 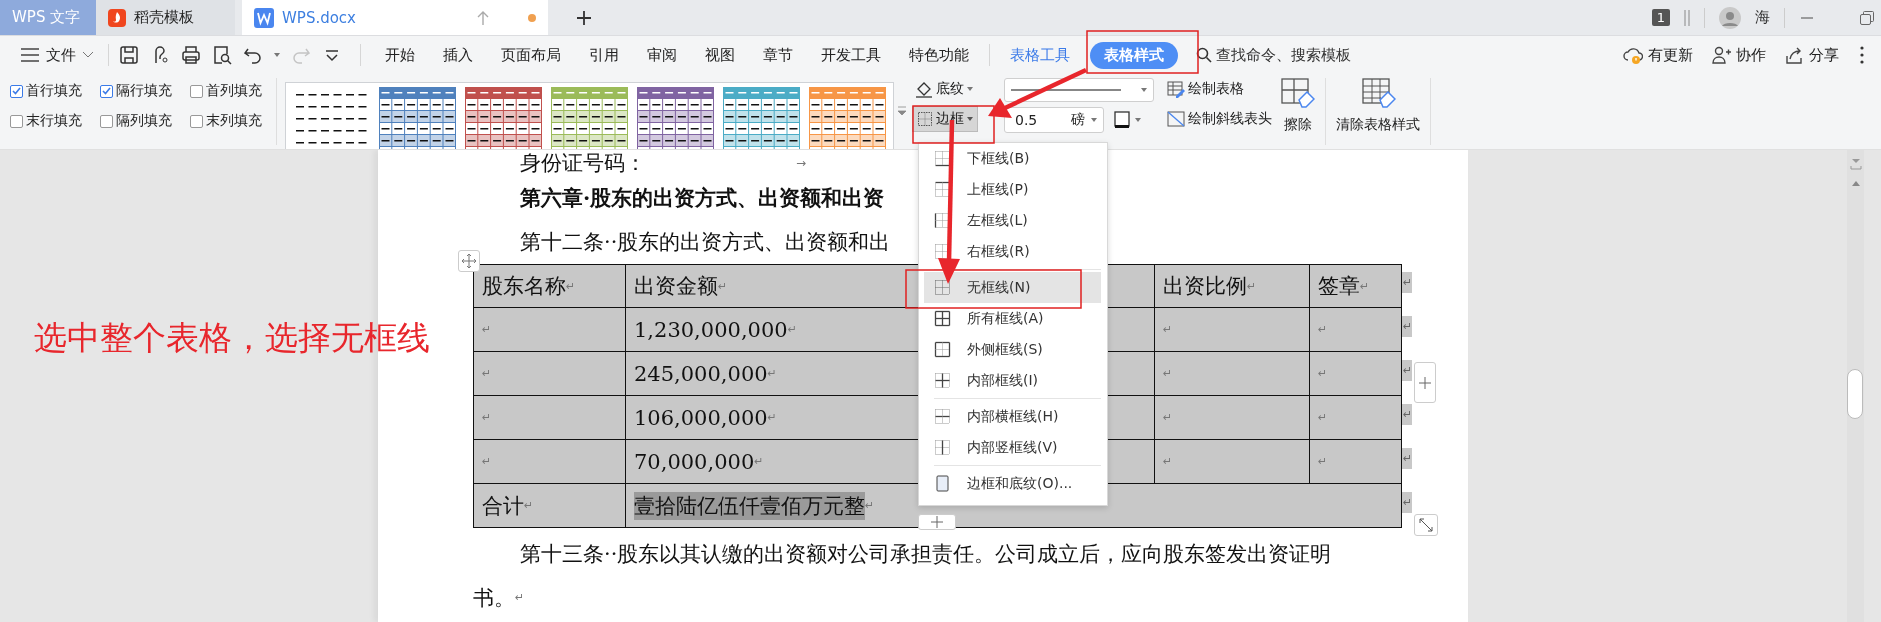 What do you see at coordinates (1633, 55) in the screenshot?
I see `cloud-update-icon` at bounding box center [1633, 55].